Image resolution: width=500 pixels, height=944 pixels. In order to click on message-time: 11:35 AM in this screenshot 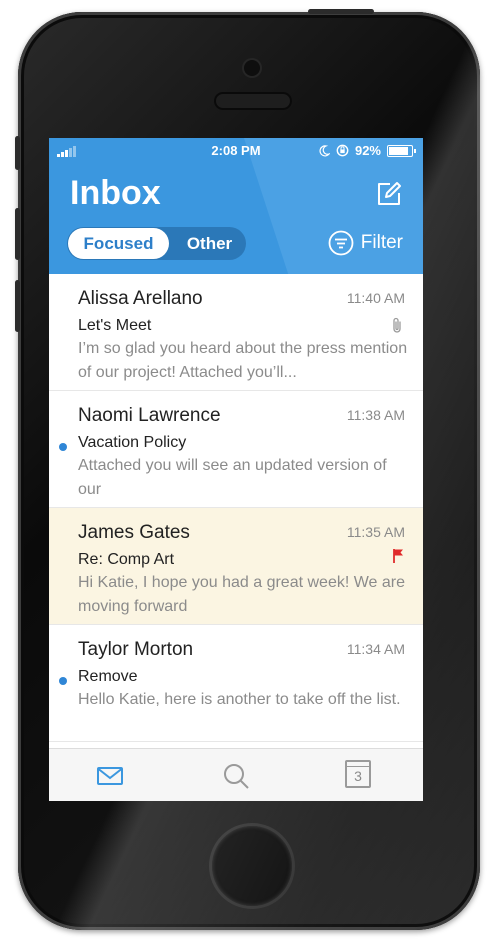, I will do `click(375, 532)`.